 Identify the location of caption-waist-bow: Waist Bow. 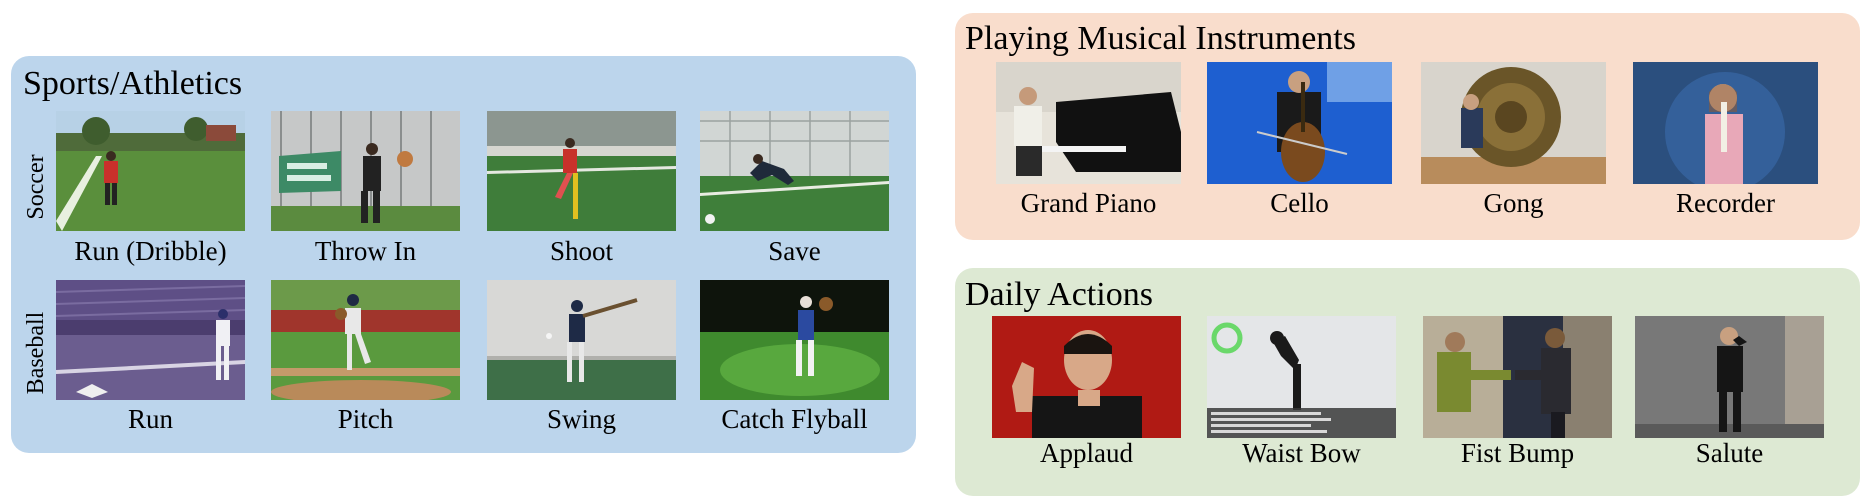
(1301, 453).